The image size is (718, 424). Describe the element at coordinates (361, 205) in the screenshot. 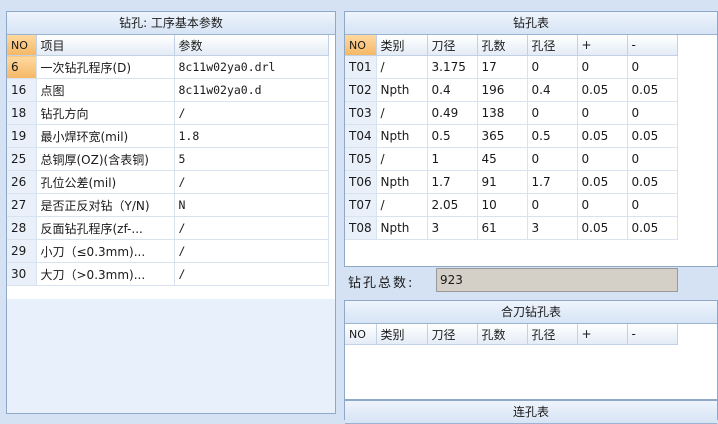

I see `drill-tool-cell: T07` at that location.